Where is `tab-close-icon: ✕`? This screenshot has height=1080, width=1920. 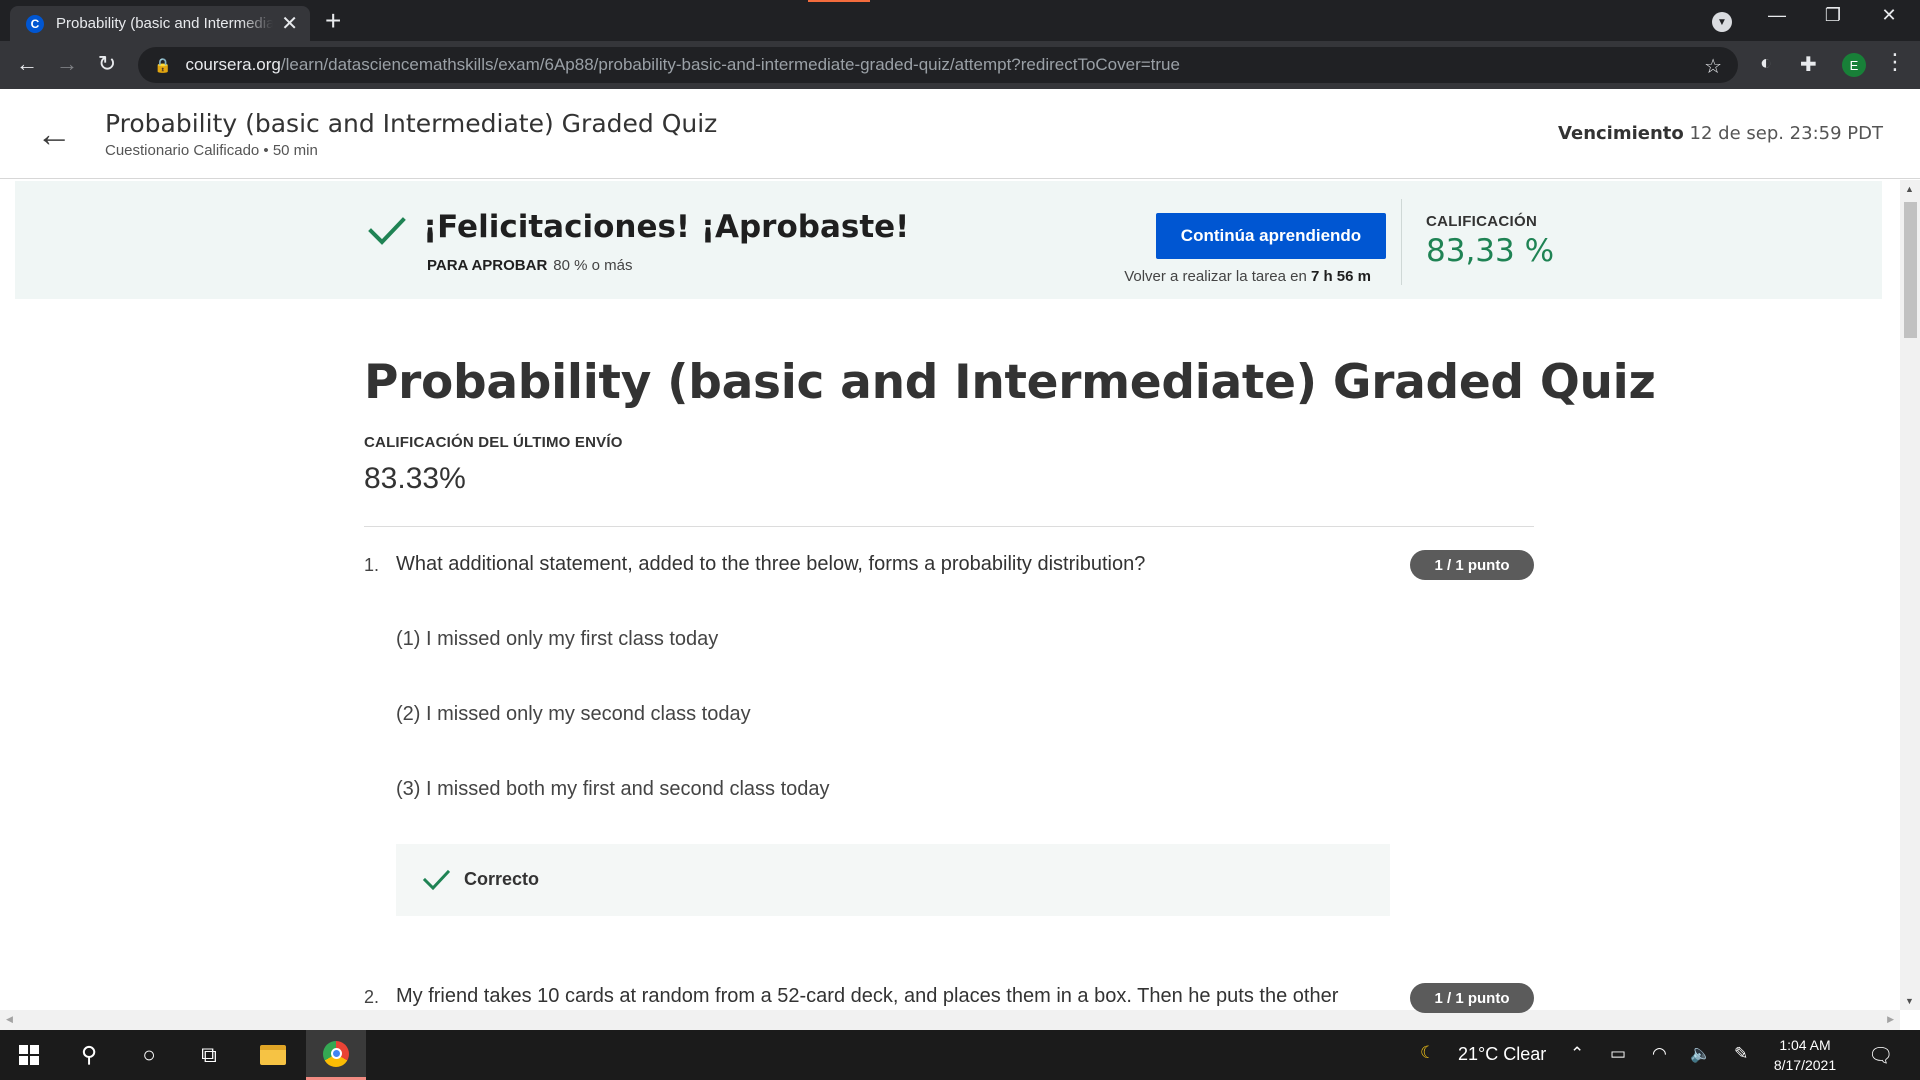
tab-close-icon: ✕ is located at coordinates (289, 23).